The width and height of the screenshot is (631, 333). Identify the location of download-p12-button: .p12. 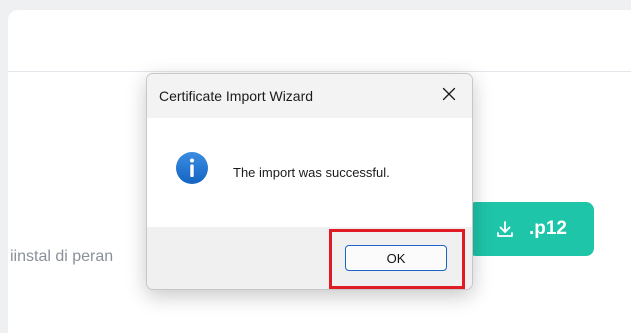
(531, 229).